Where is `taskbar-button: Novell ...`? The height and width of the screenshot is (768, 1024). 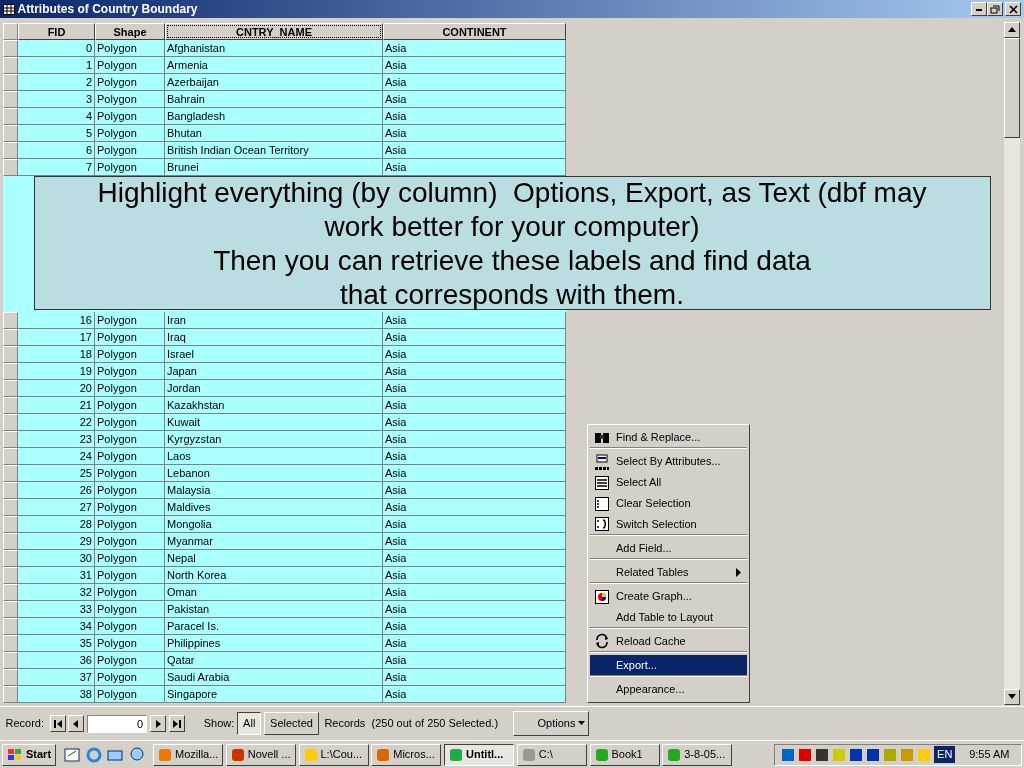 taskbar-button: Novell ... is located at coordinates (260, 754).